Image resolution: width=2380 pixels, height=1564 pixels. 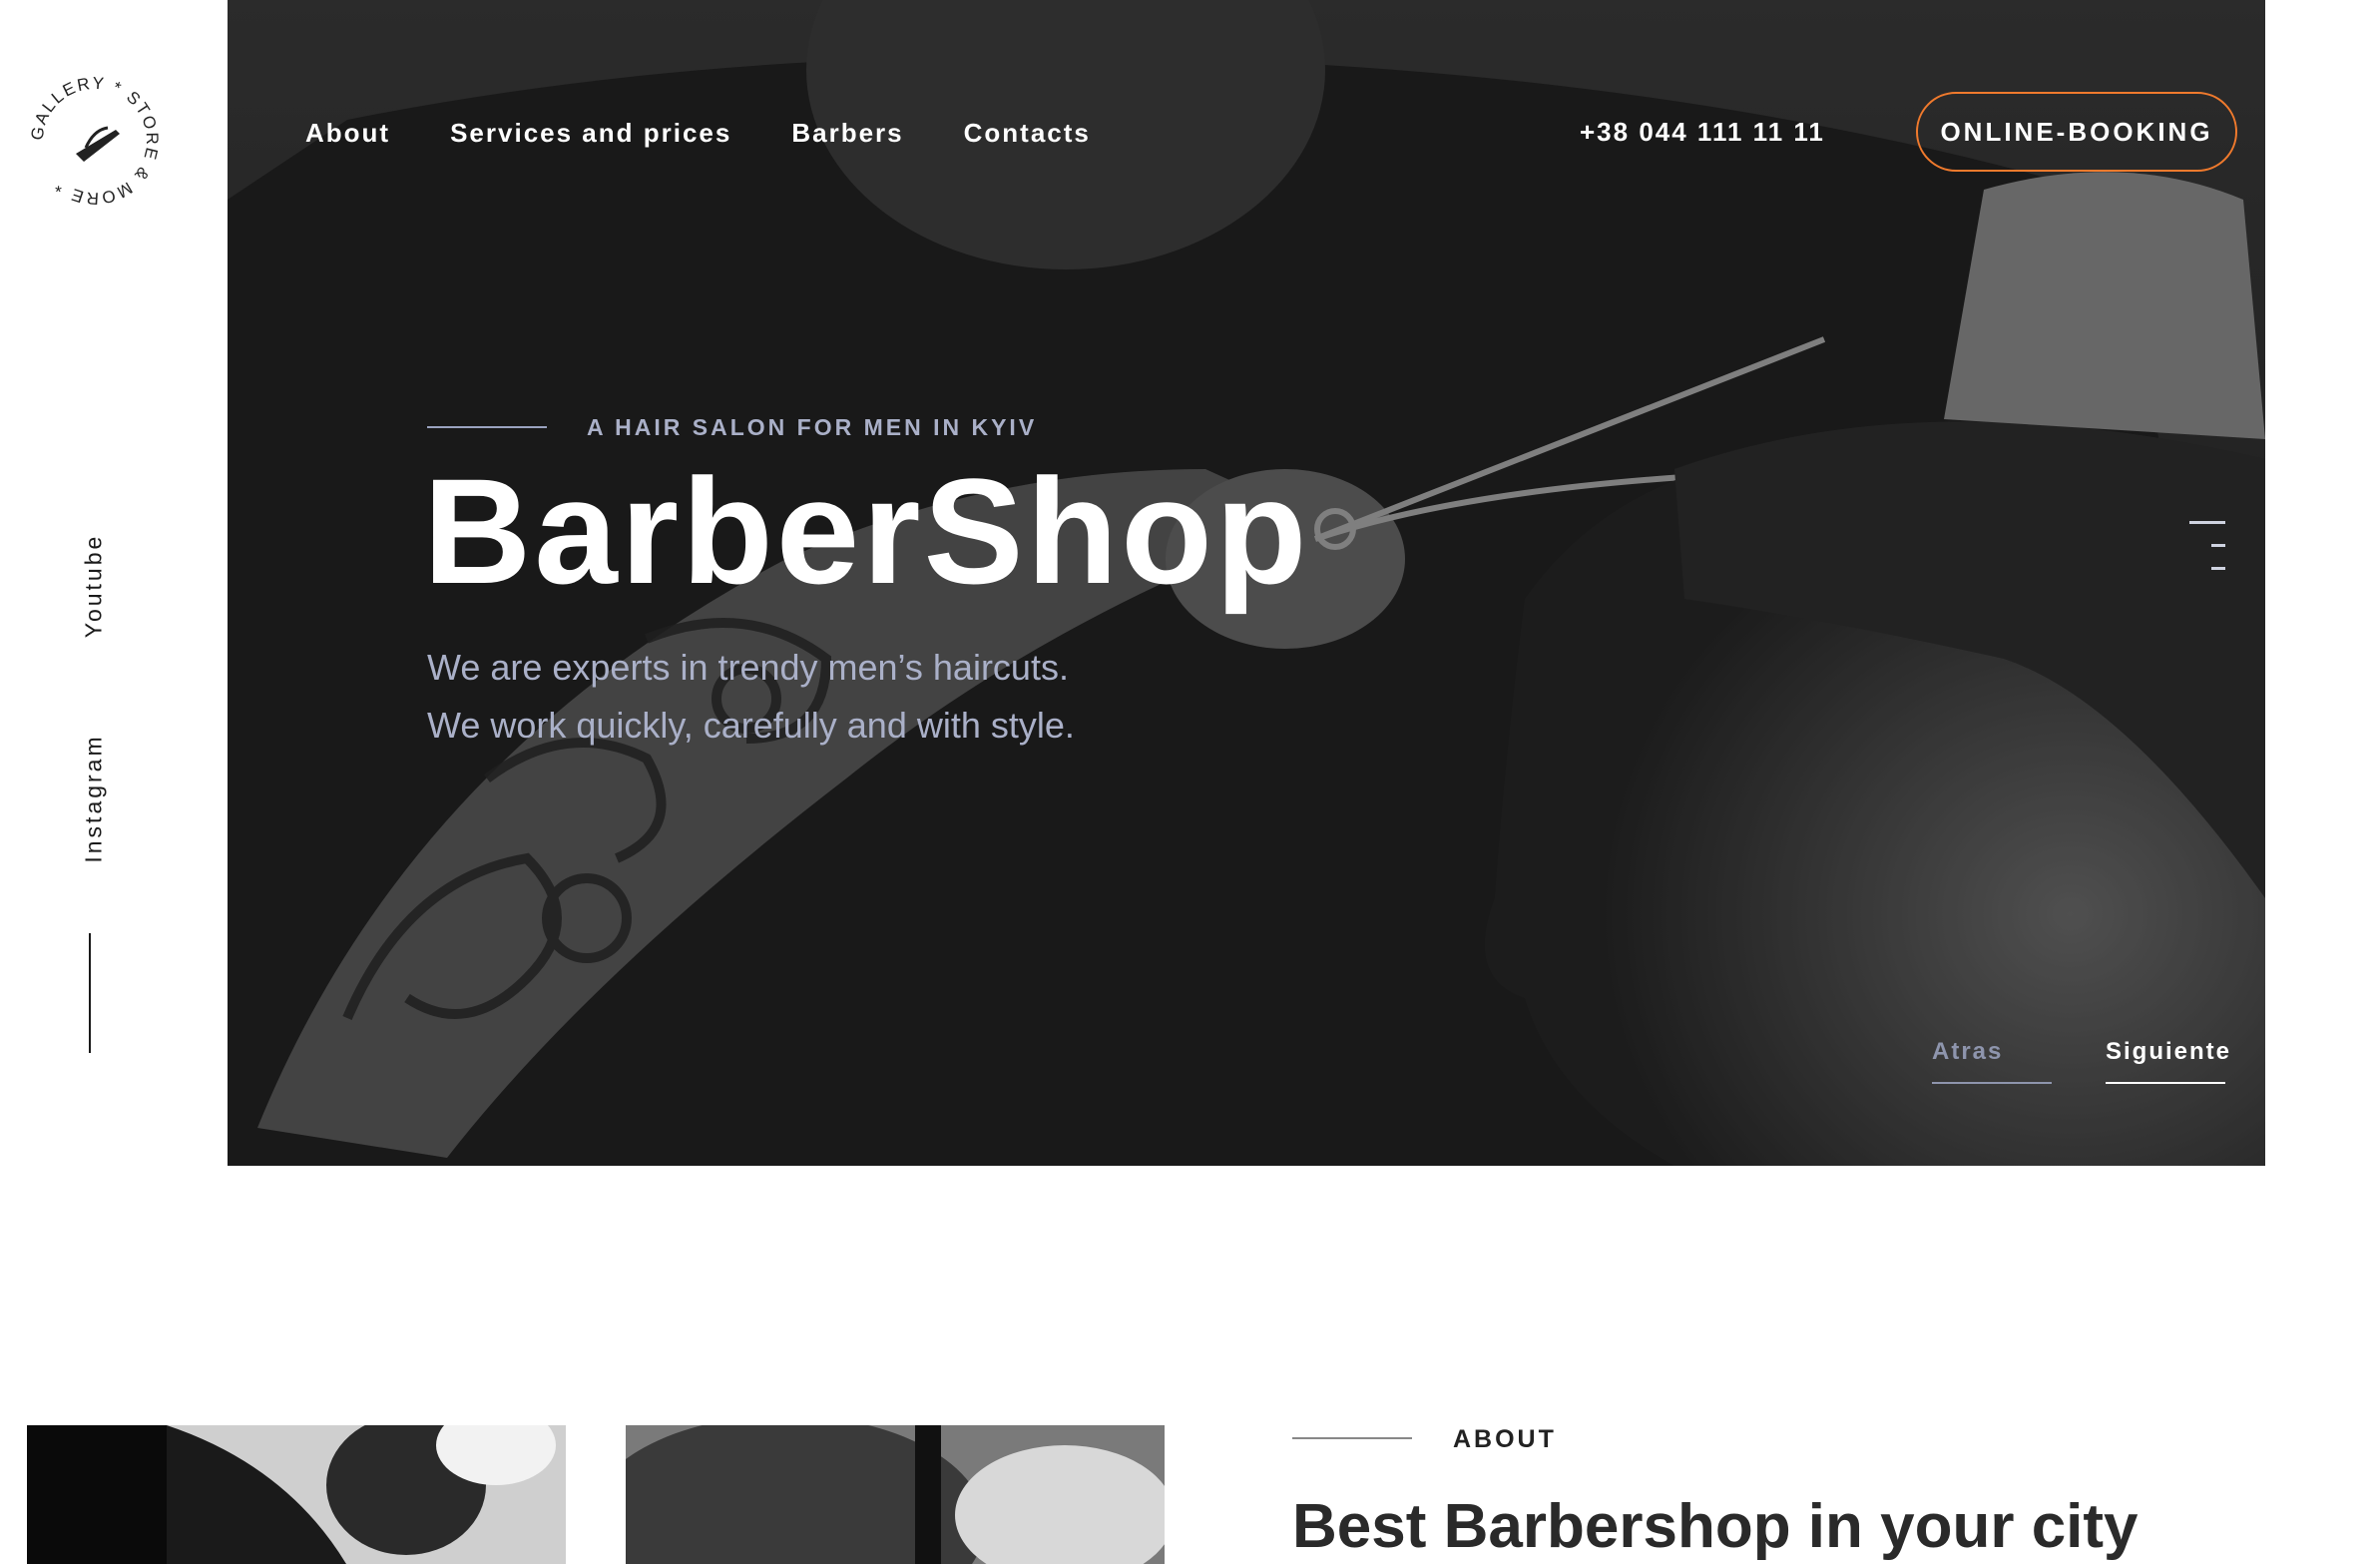 I want to click on svg-text: GALLERY * STORE & MORE *, so click(x=95, y=142).